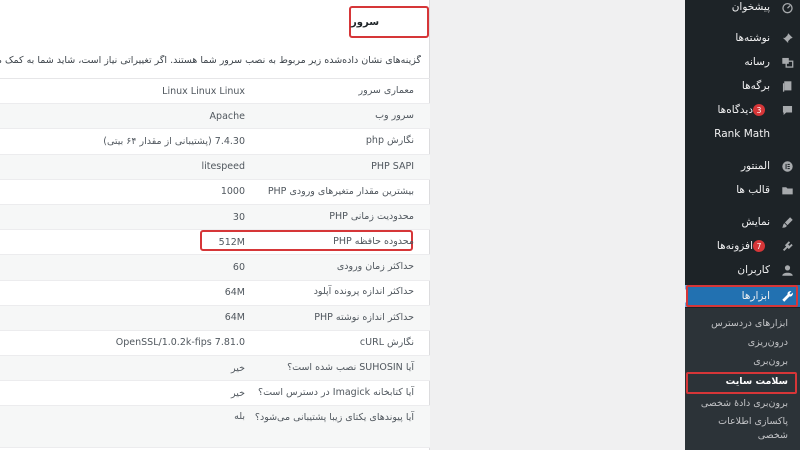 This screenshot has width=800, height=450. I want to click on sidebar-item-dashboard: پیشخوان, so click(742, 9).